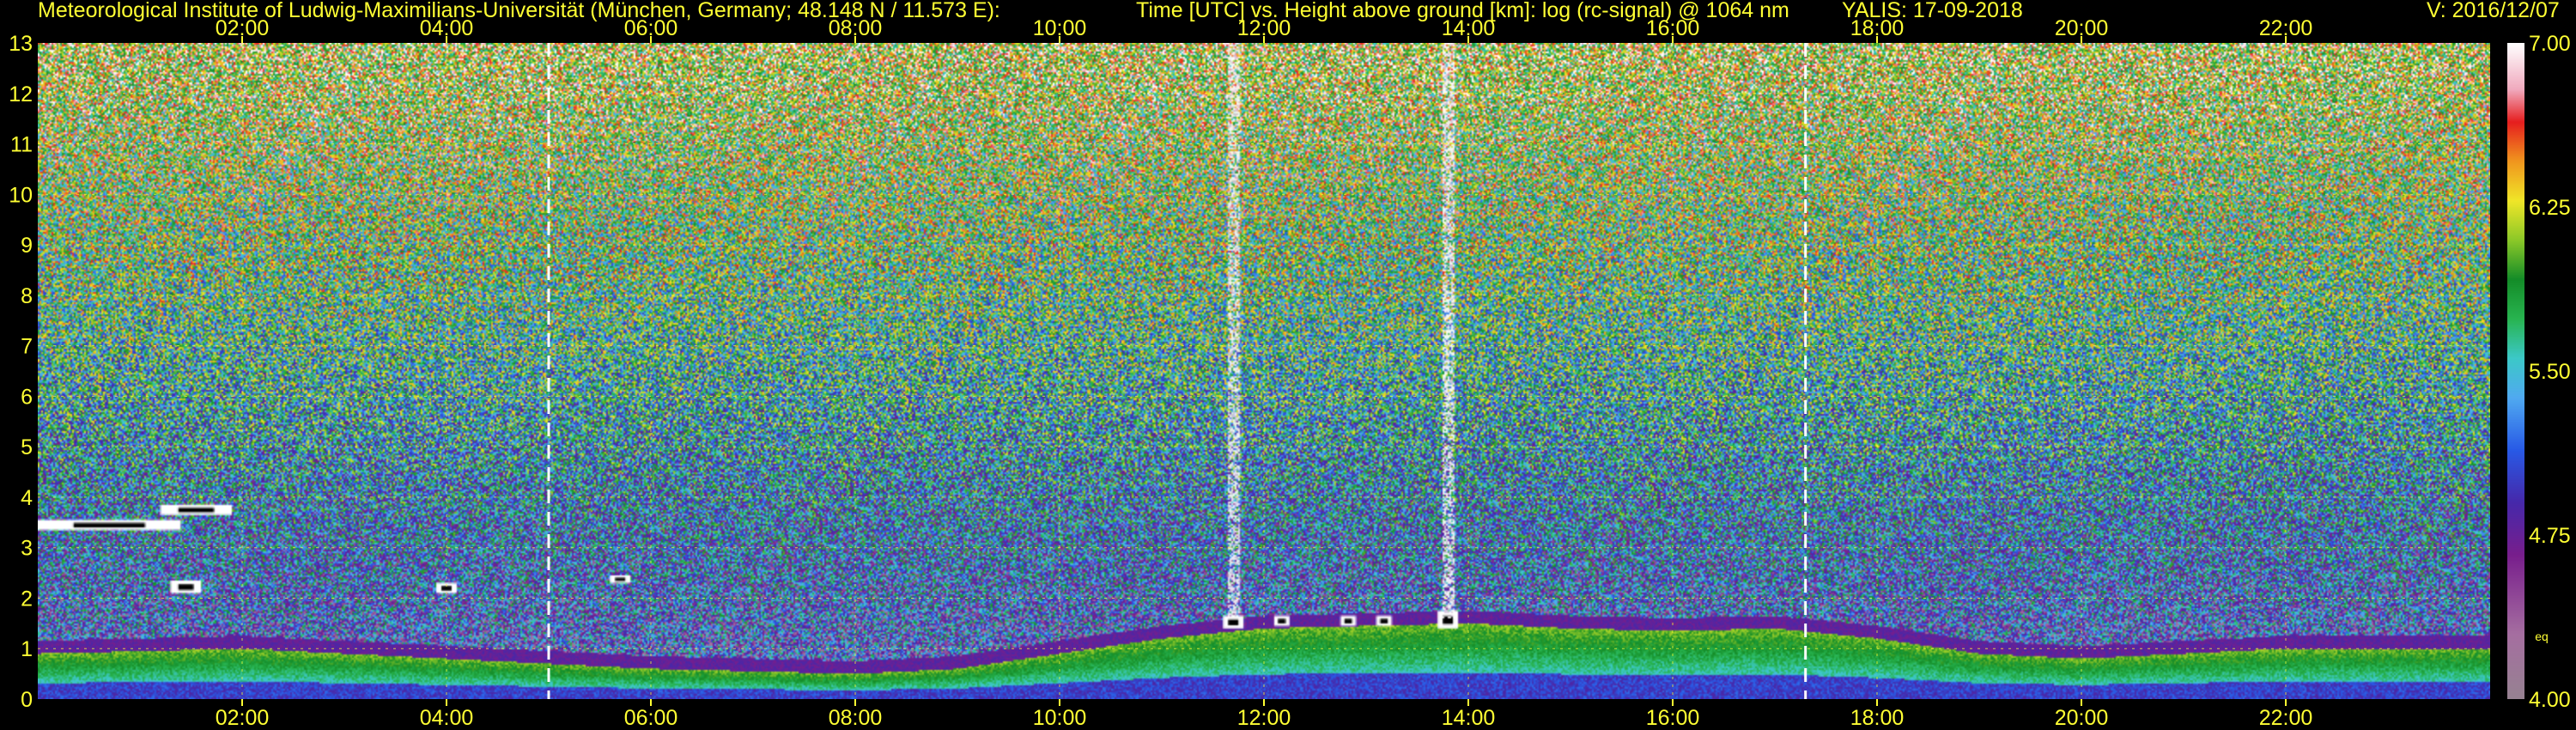  What do you see at coordinates (2550, 536) in the screenshot?
I see `colorbar-tick-label: 4.75` at bounding box center [2550, 536].